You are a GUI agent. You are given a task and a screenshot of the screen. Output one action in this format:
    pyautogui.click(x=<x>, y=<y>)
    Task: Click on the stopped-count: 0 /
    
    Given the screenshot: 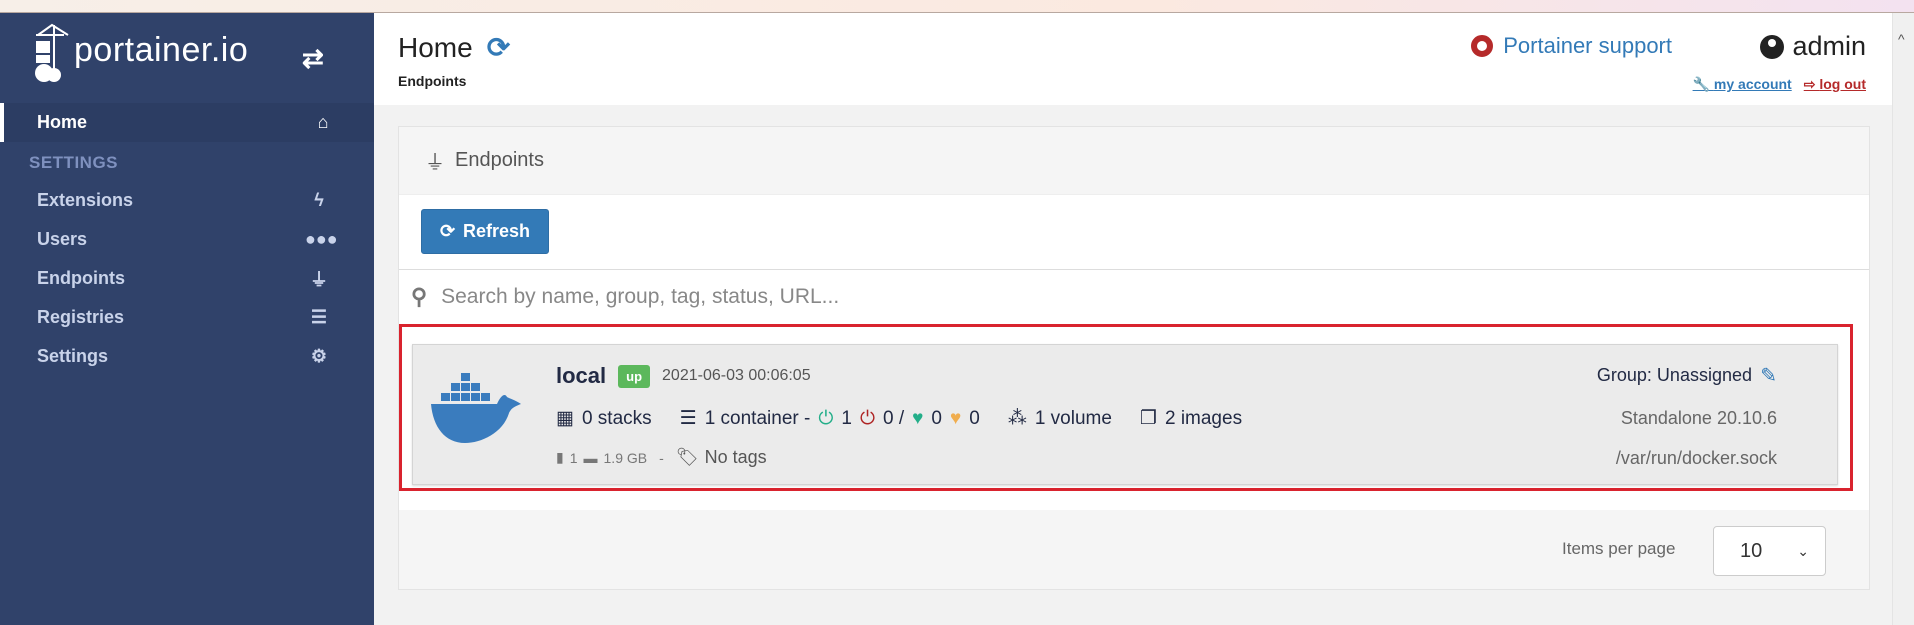 What is the action you would take?
    pyautogui.click(x=893, y=418)
    